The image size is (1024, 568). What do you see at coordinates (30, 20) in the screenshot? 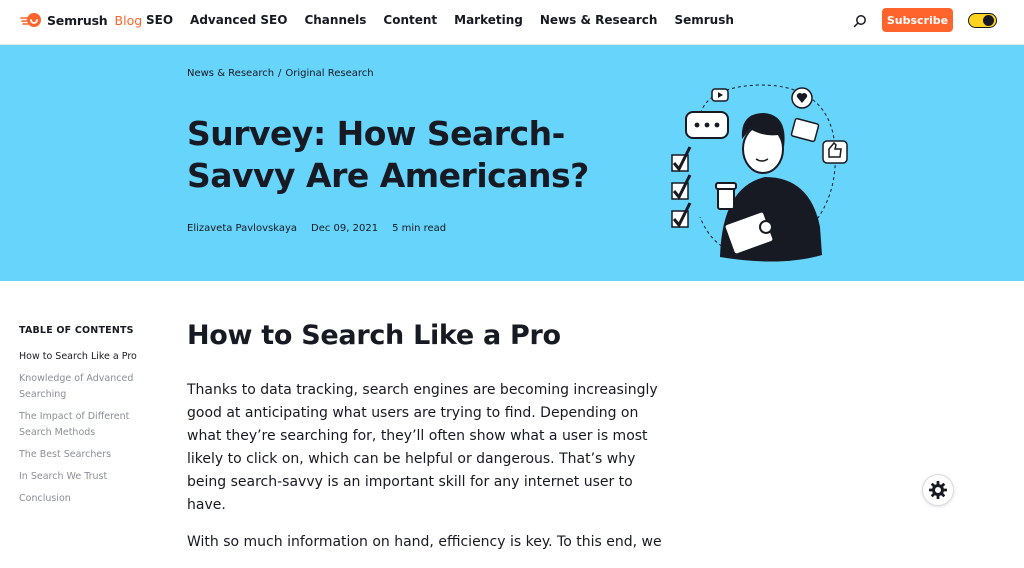
I see `semrush-fireball-icon` at bounding box center [30, 20].